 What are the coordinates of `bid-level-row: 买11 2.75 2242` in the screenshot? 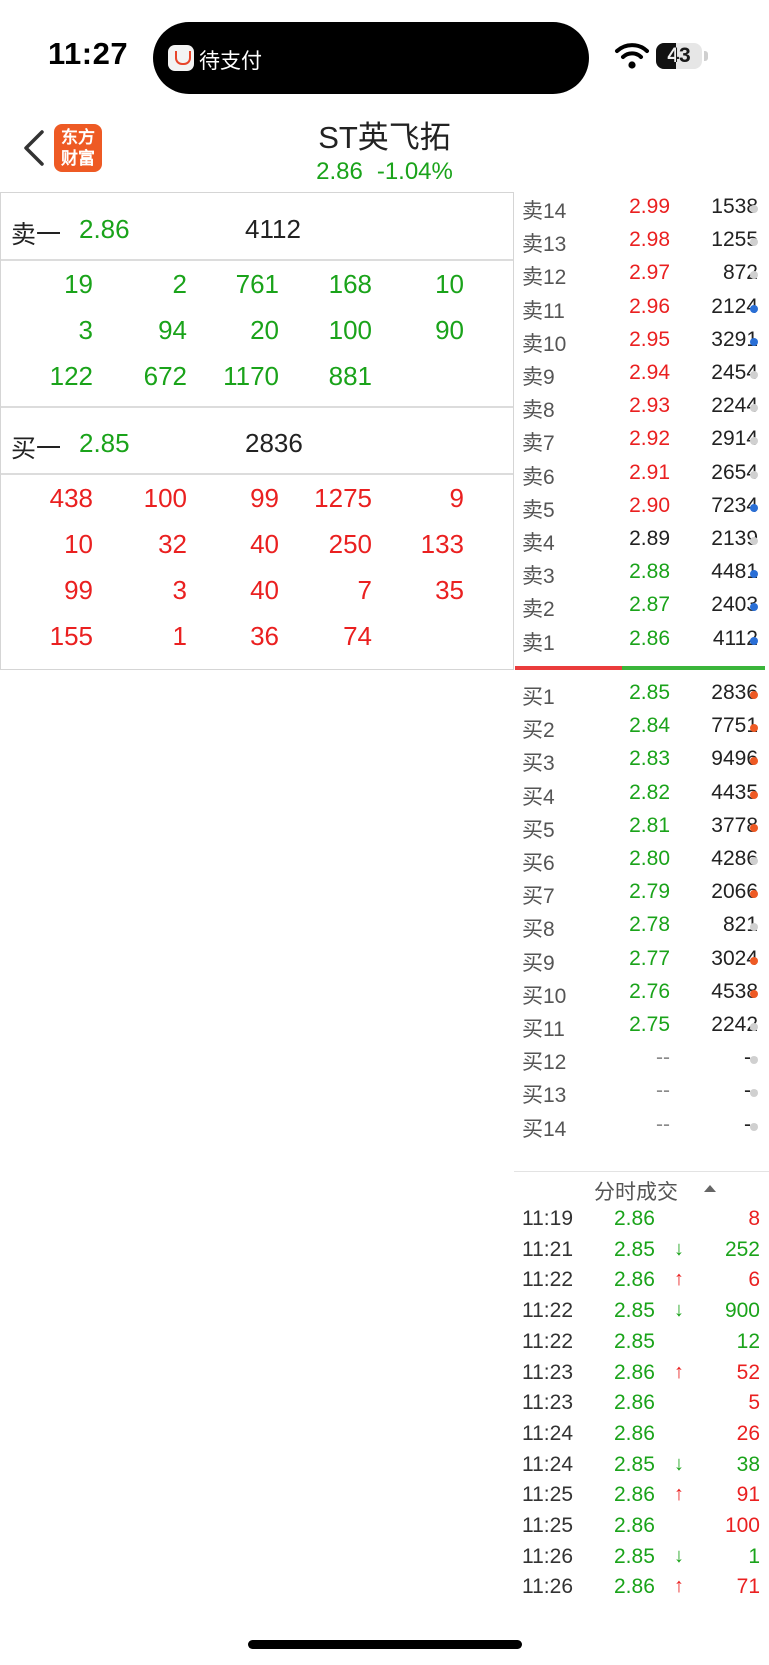 It's located at (641, 1026).